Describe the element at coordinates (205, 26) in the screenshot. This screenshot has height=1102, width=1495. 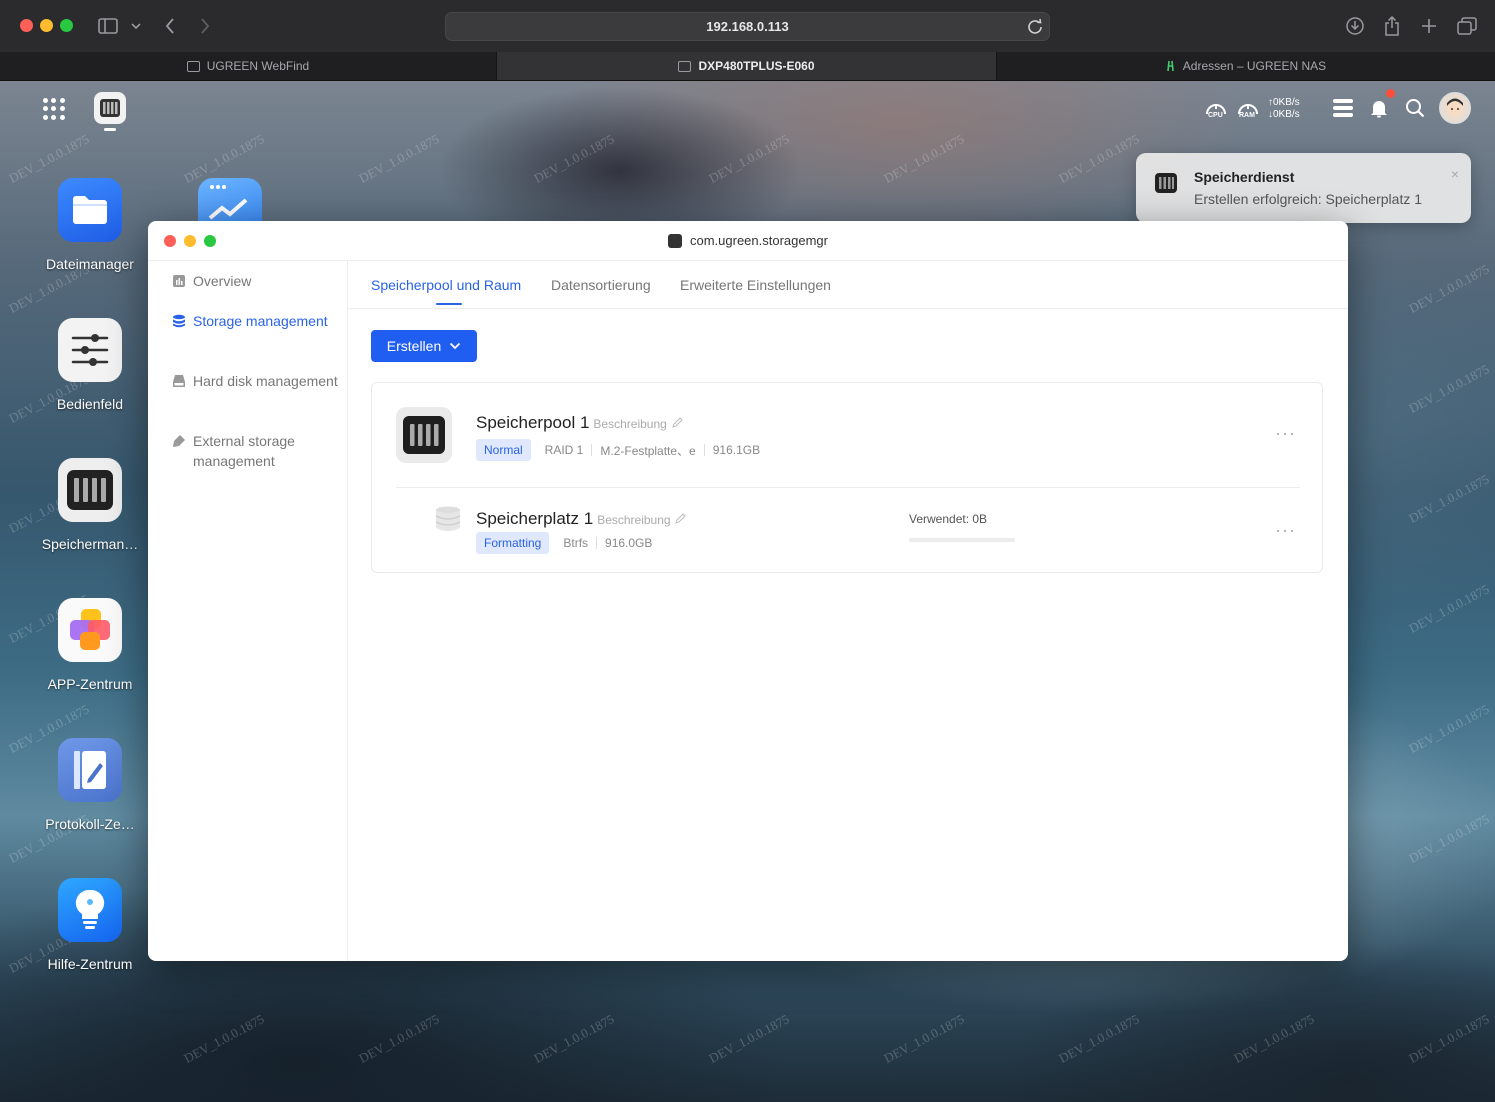
I see `forward-icon` at that location.